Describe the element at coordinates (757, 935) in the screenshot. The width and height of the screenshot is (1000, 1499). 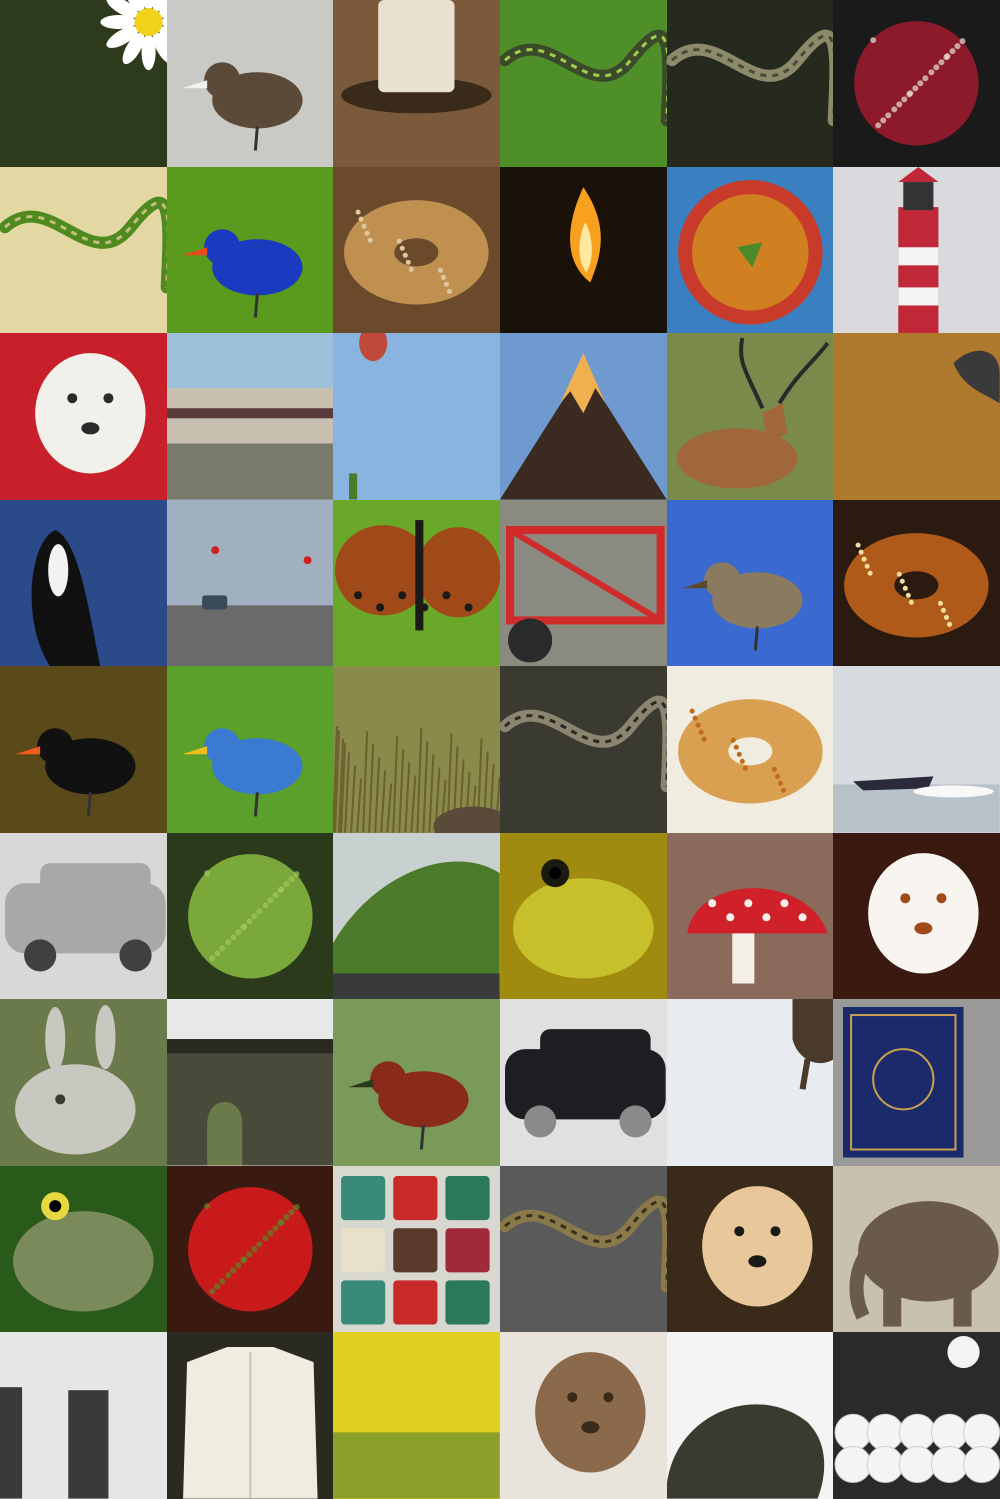
I see `tile-image-red-mushroom` at that location.